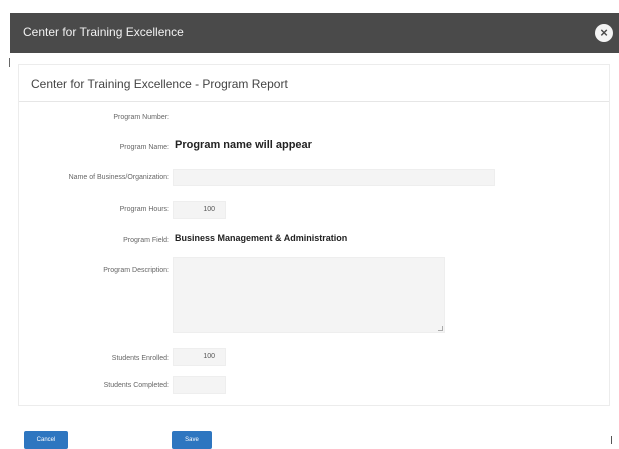  Describe the element at coordinates (309, 295) in the screenshot. I see `program-description-textarea` at that location.